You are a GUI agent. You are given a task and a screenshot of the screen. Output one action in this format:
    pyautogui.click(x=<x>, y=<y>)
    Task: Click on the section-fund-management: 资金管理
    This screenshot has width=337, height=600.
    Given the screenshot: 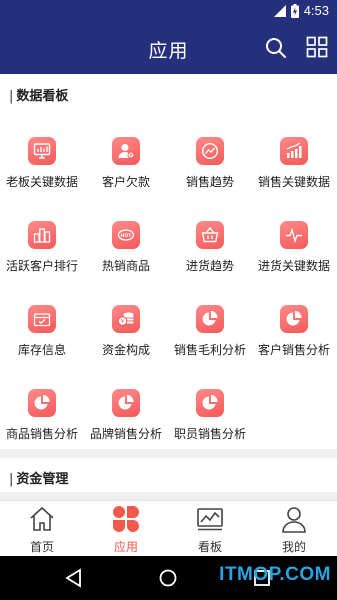 What is the action you would take?
    pyautogui.click(x=168, y=475)
    